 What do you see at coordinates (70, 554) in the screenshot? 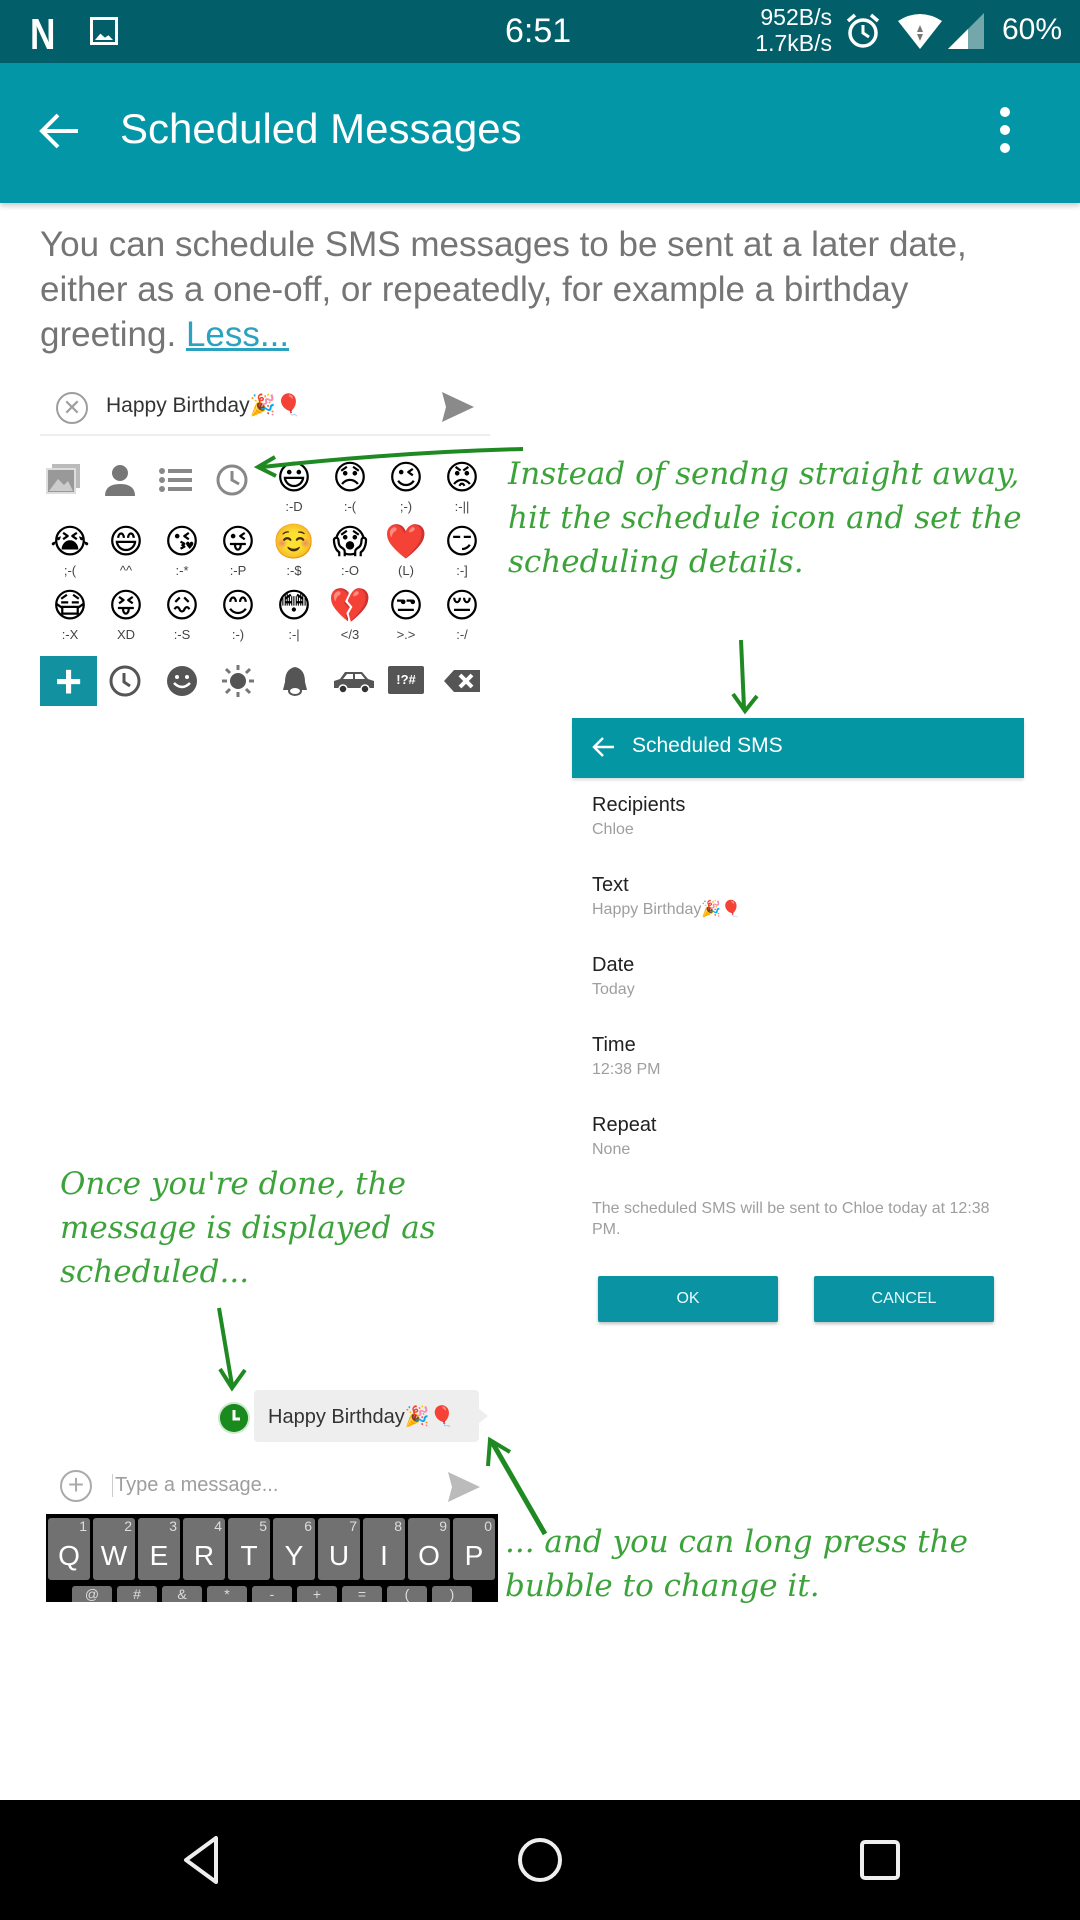
I see `emoji-item: 😭 ;-(` at bounding box center [70, 554].